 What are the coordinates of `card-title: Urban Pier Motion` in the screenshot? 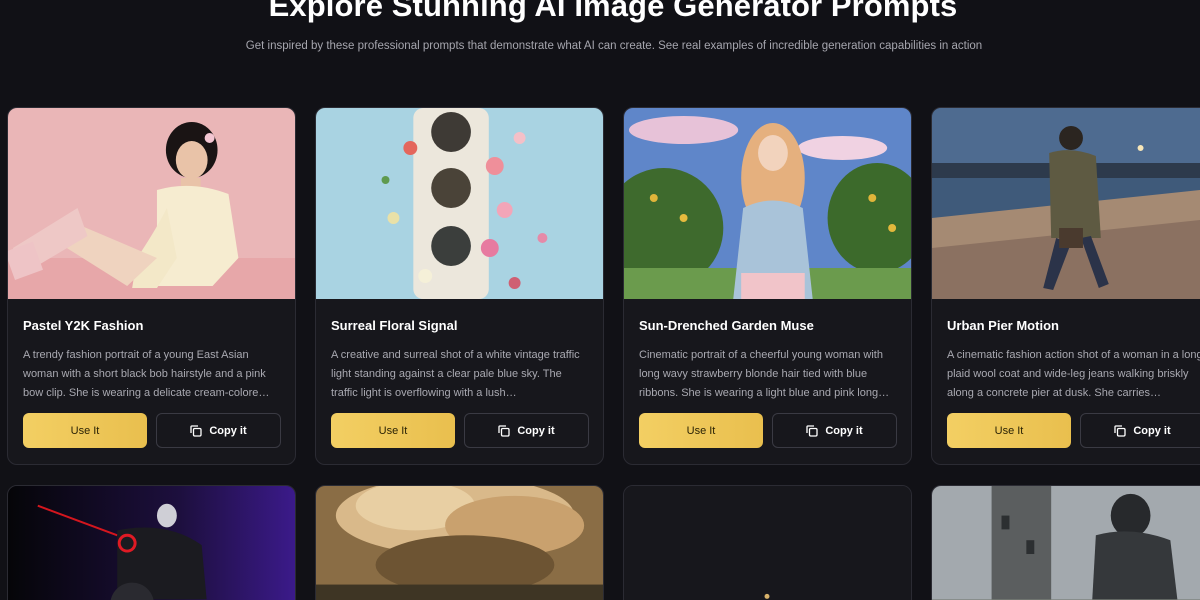 It's located at (1003, 325).